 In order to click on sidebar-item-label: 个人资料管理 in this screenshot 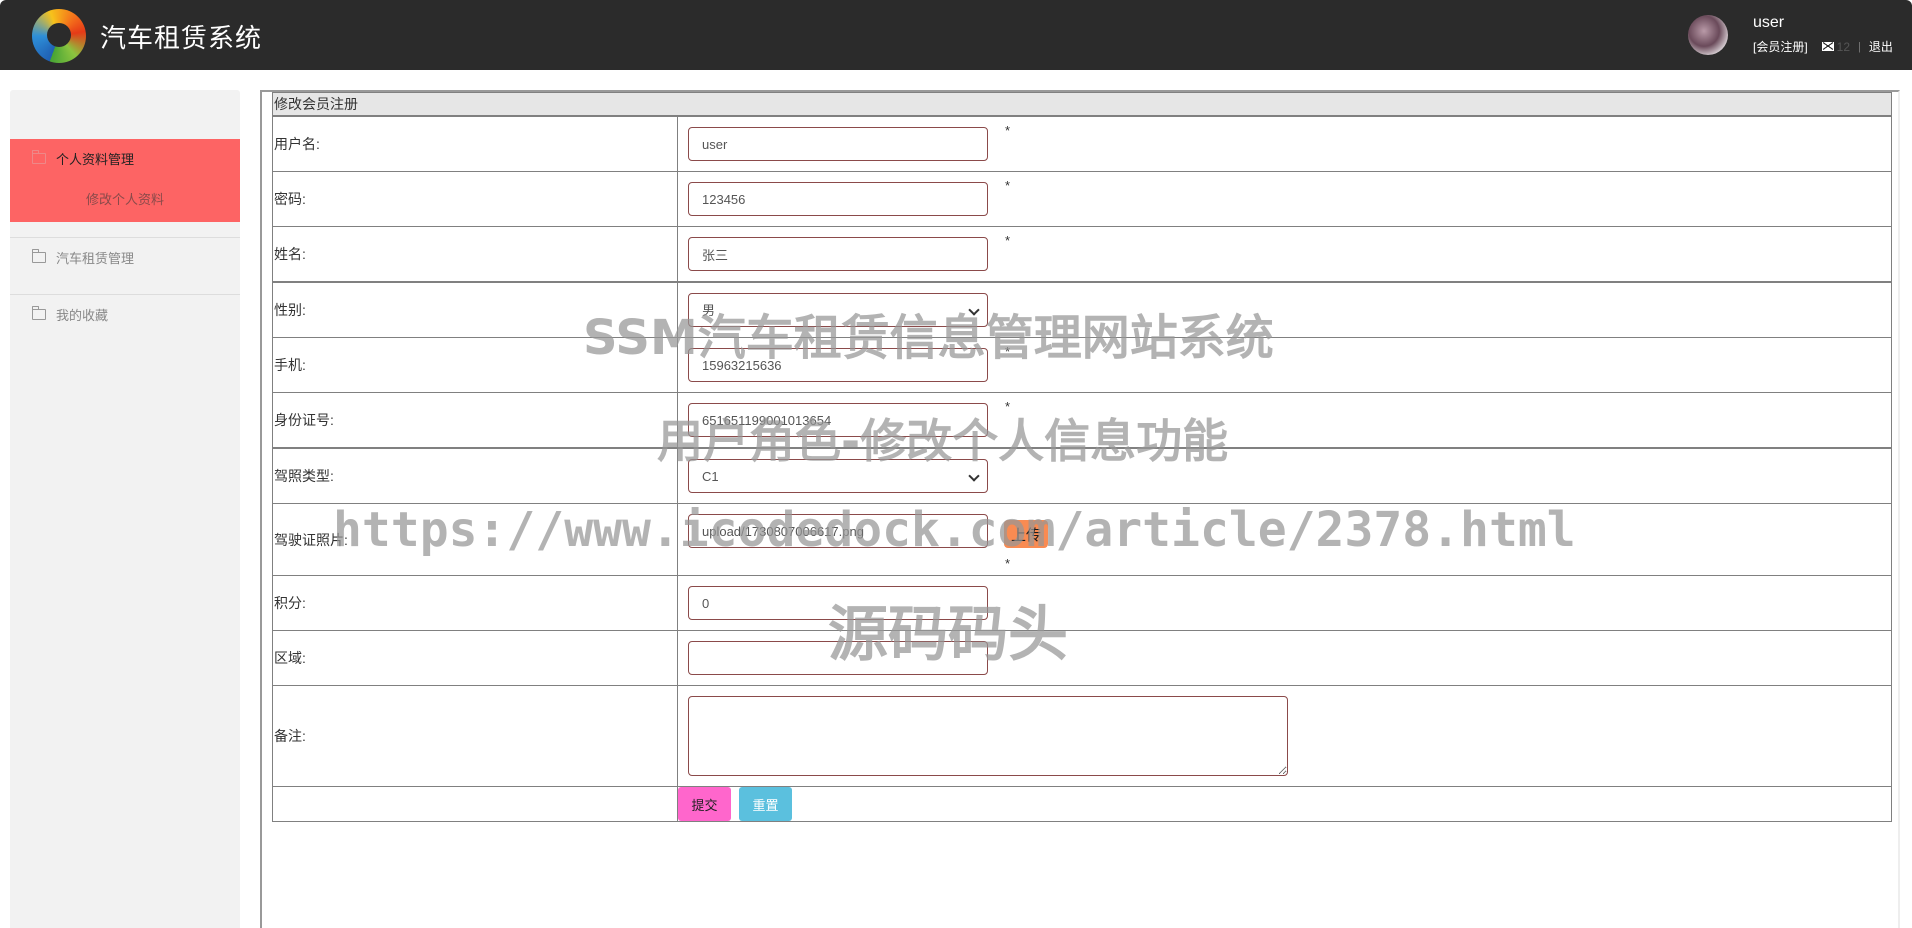, I will do `click(95, 159)`.